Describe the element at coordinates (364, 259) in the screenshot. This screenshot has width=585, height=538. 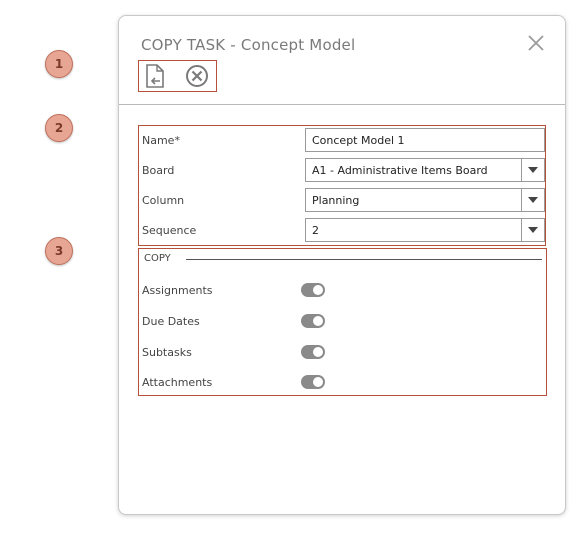
I see `copy-section-divider` at that location.